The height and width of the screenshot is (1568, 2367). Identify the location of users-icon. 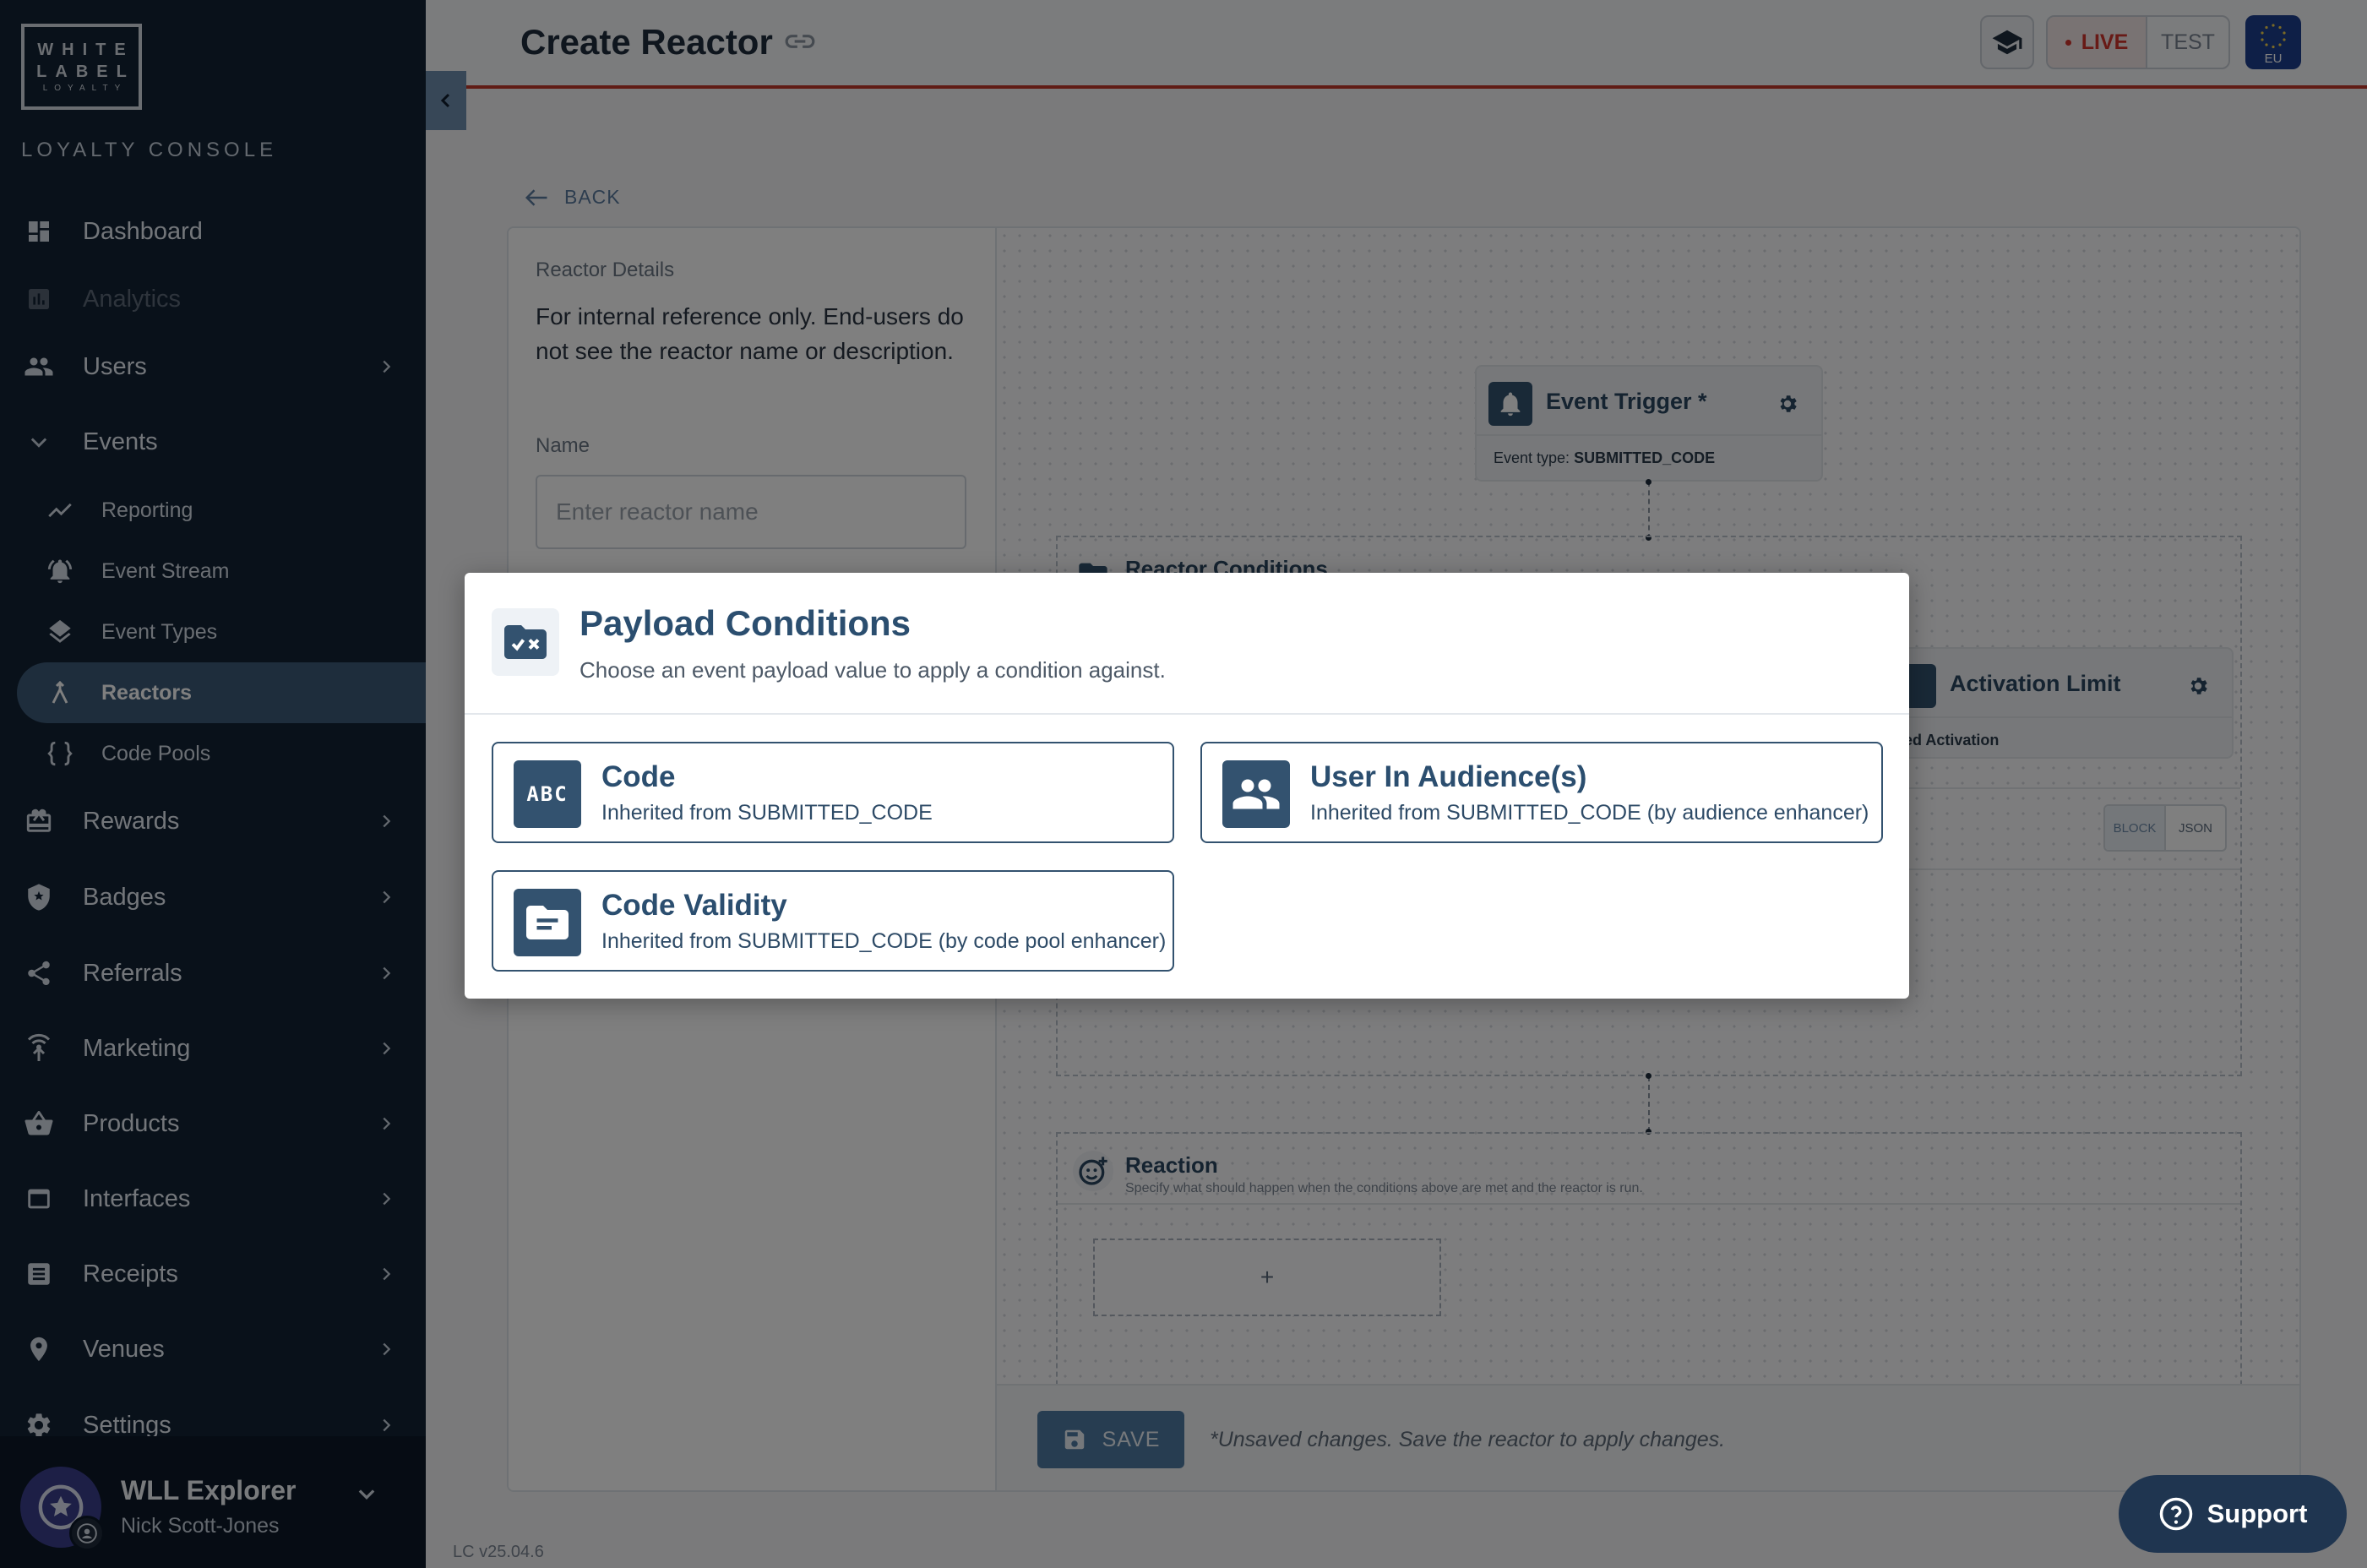
(1256, 794).